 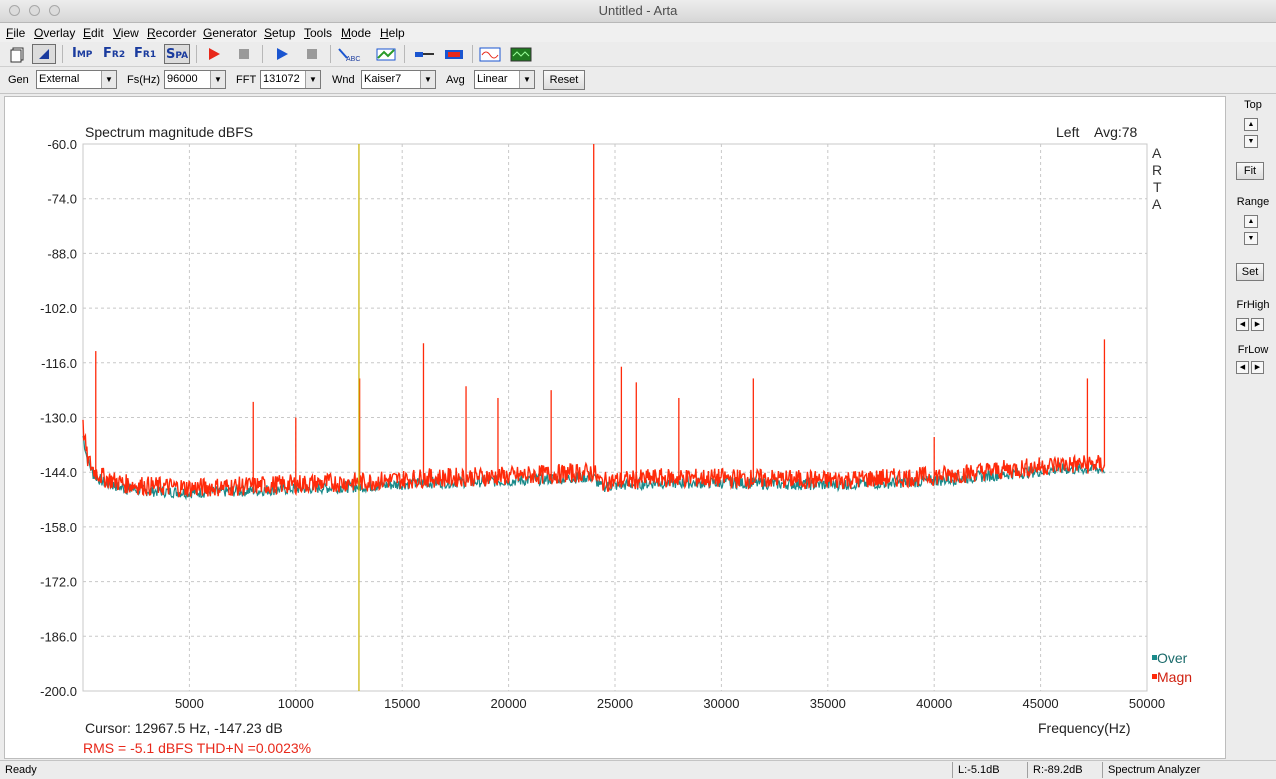 I want to click on avg-select: Linear ▼, so click(x=504, y=79).